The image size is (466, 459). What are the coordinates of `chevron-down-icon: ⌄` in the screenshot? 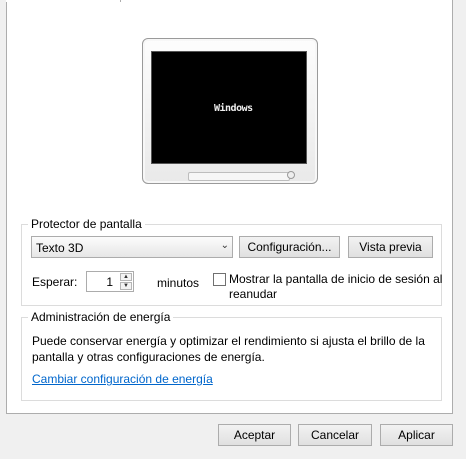 It's located at (224, 245).